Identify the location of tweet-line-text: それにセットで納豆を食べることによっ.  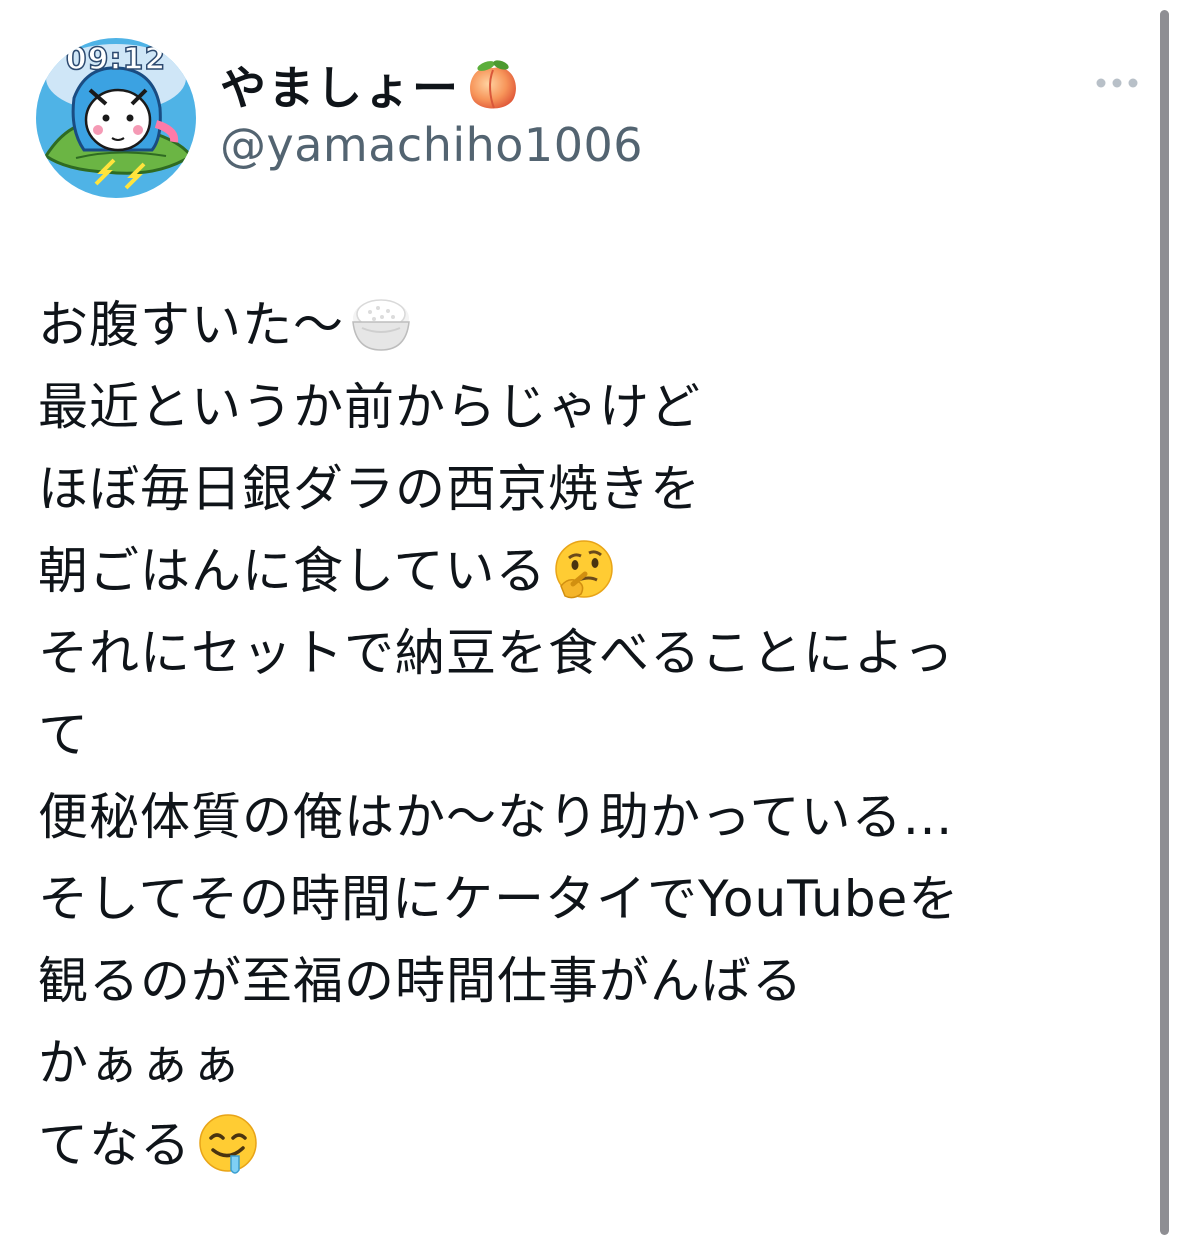
(496, 653).